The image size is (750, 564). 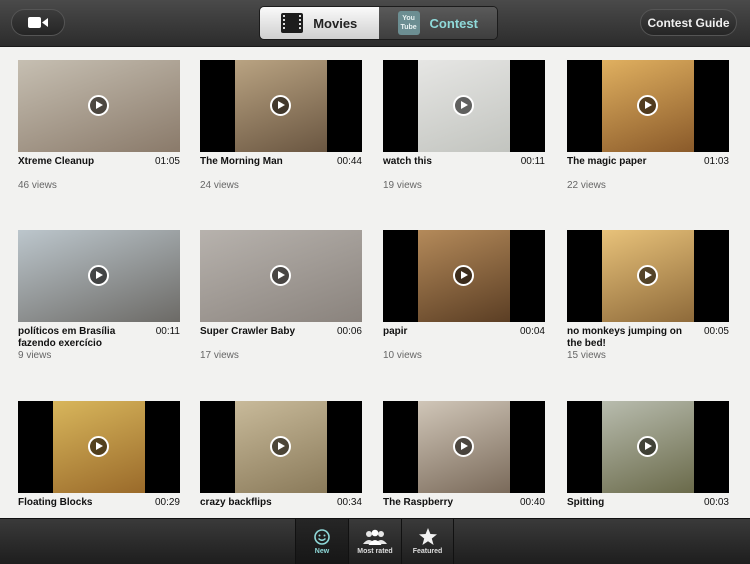 What do you see at coordinates (322, 536) in the screenshot?
I see `smiley-icon` at bounding box center [322, 536].